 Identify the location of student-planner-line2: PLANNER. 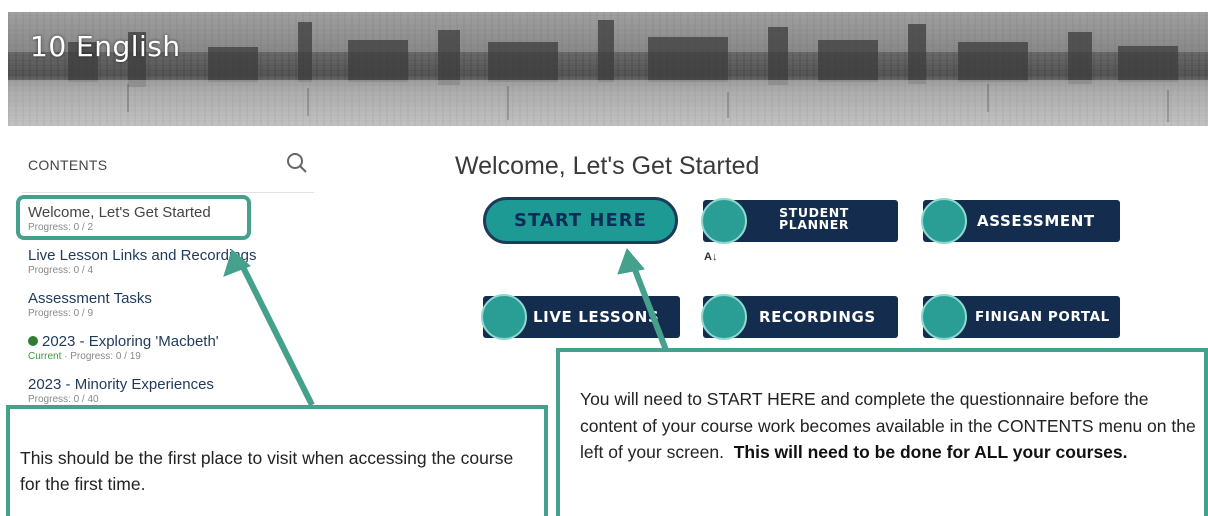
(814, 224).